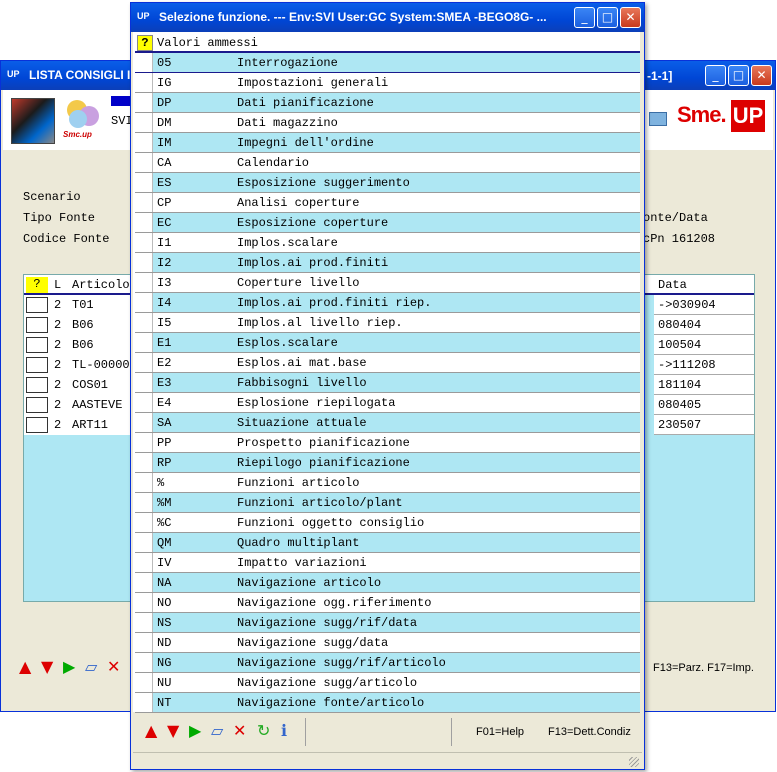 The height and width of the screenshot is (772, 777). I want to click on play-icon: ▶, so click(69, 667).